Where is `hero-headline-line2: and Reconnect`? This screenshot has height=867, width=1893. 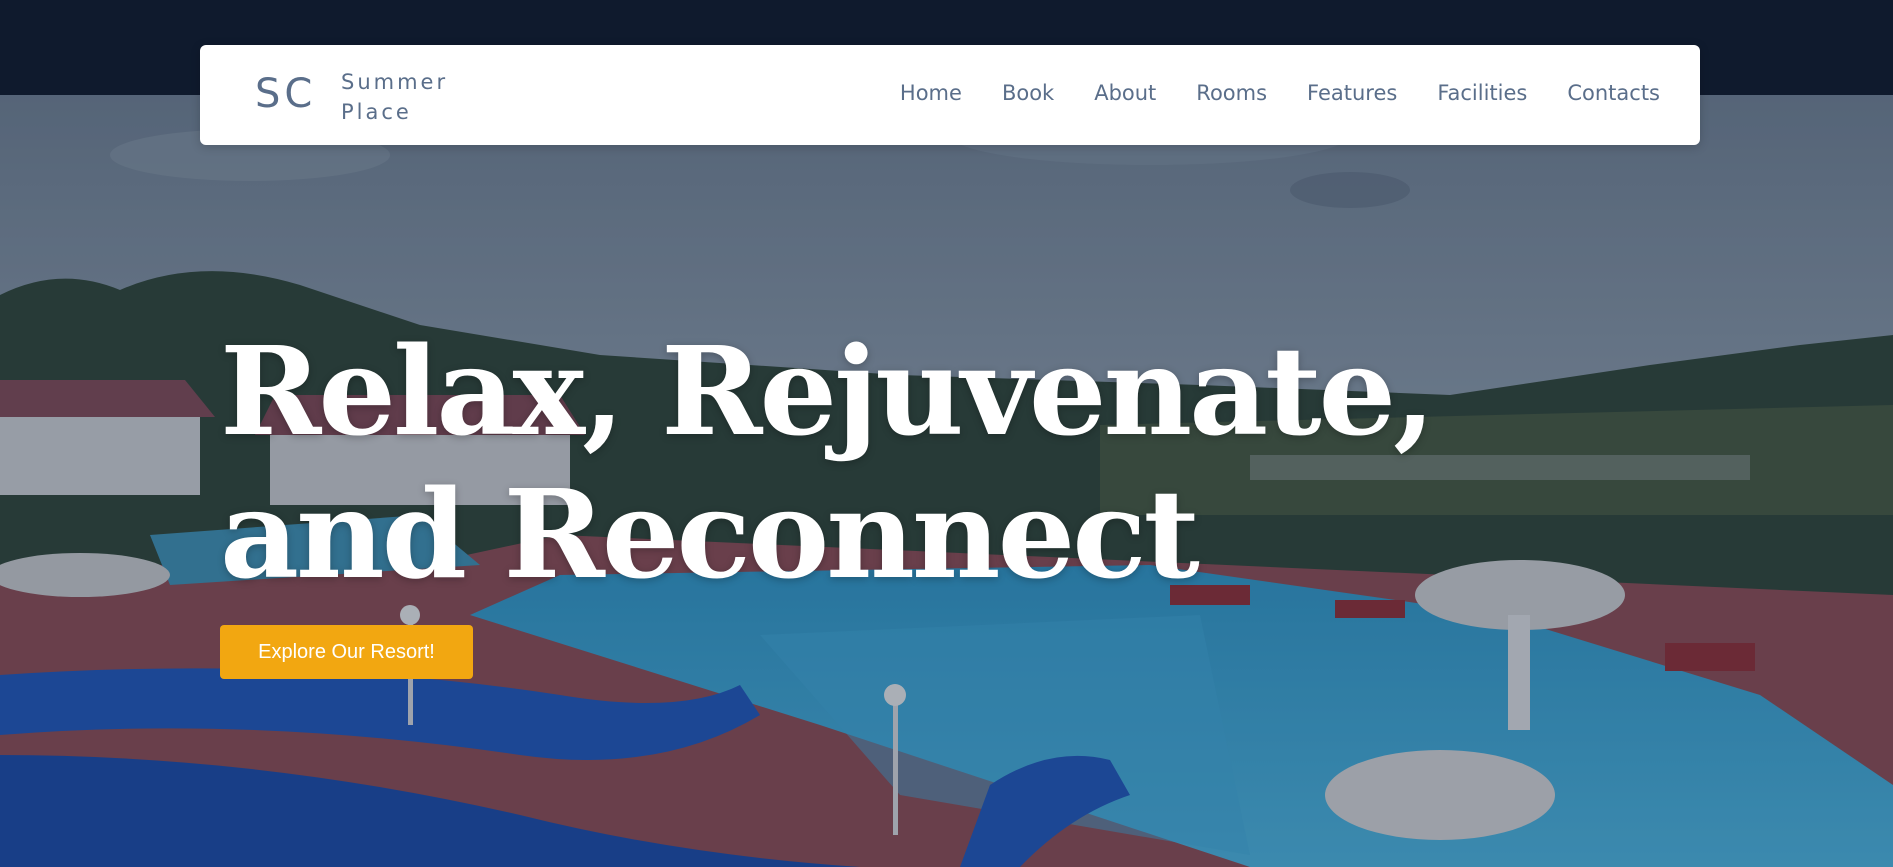 hero-headline-line2: and Reconnect is located at coordinates (710, 534).